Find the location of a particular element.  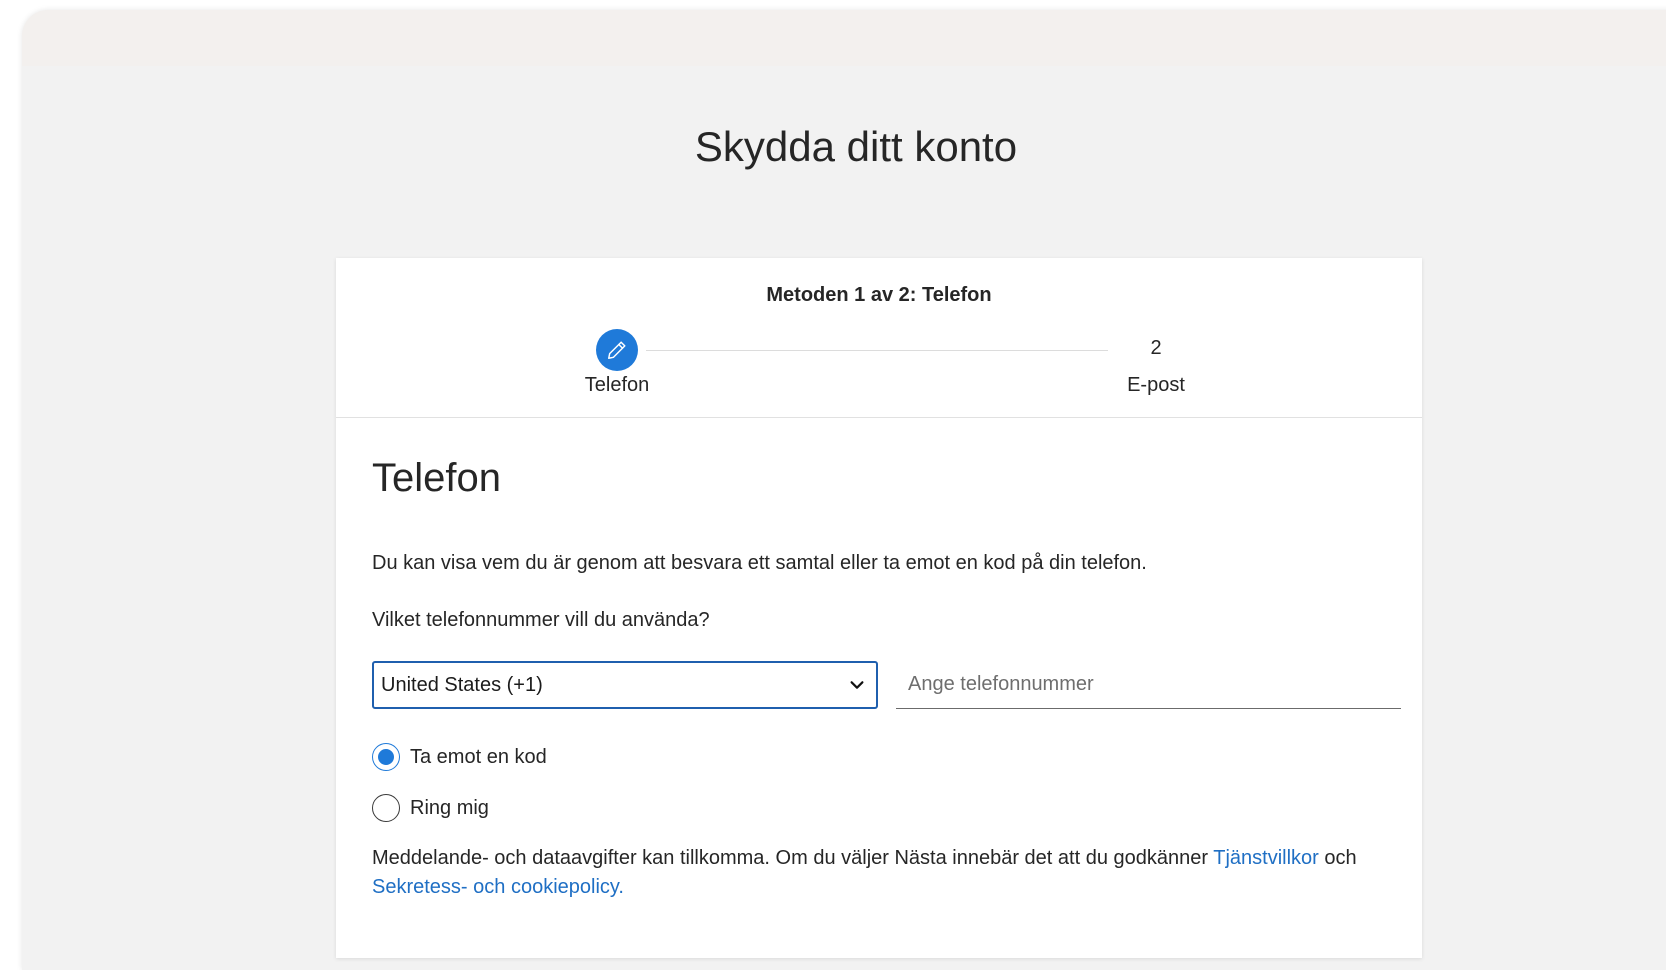

top-bar is located at coordinates (844, 38).